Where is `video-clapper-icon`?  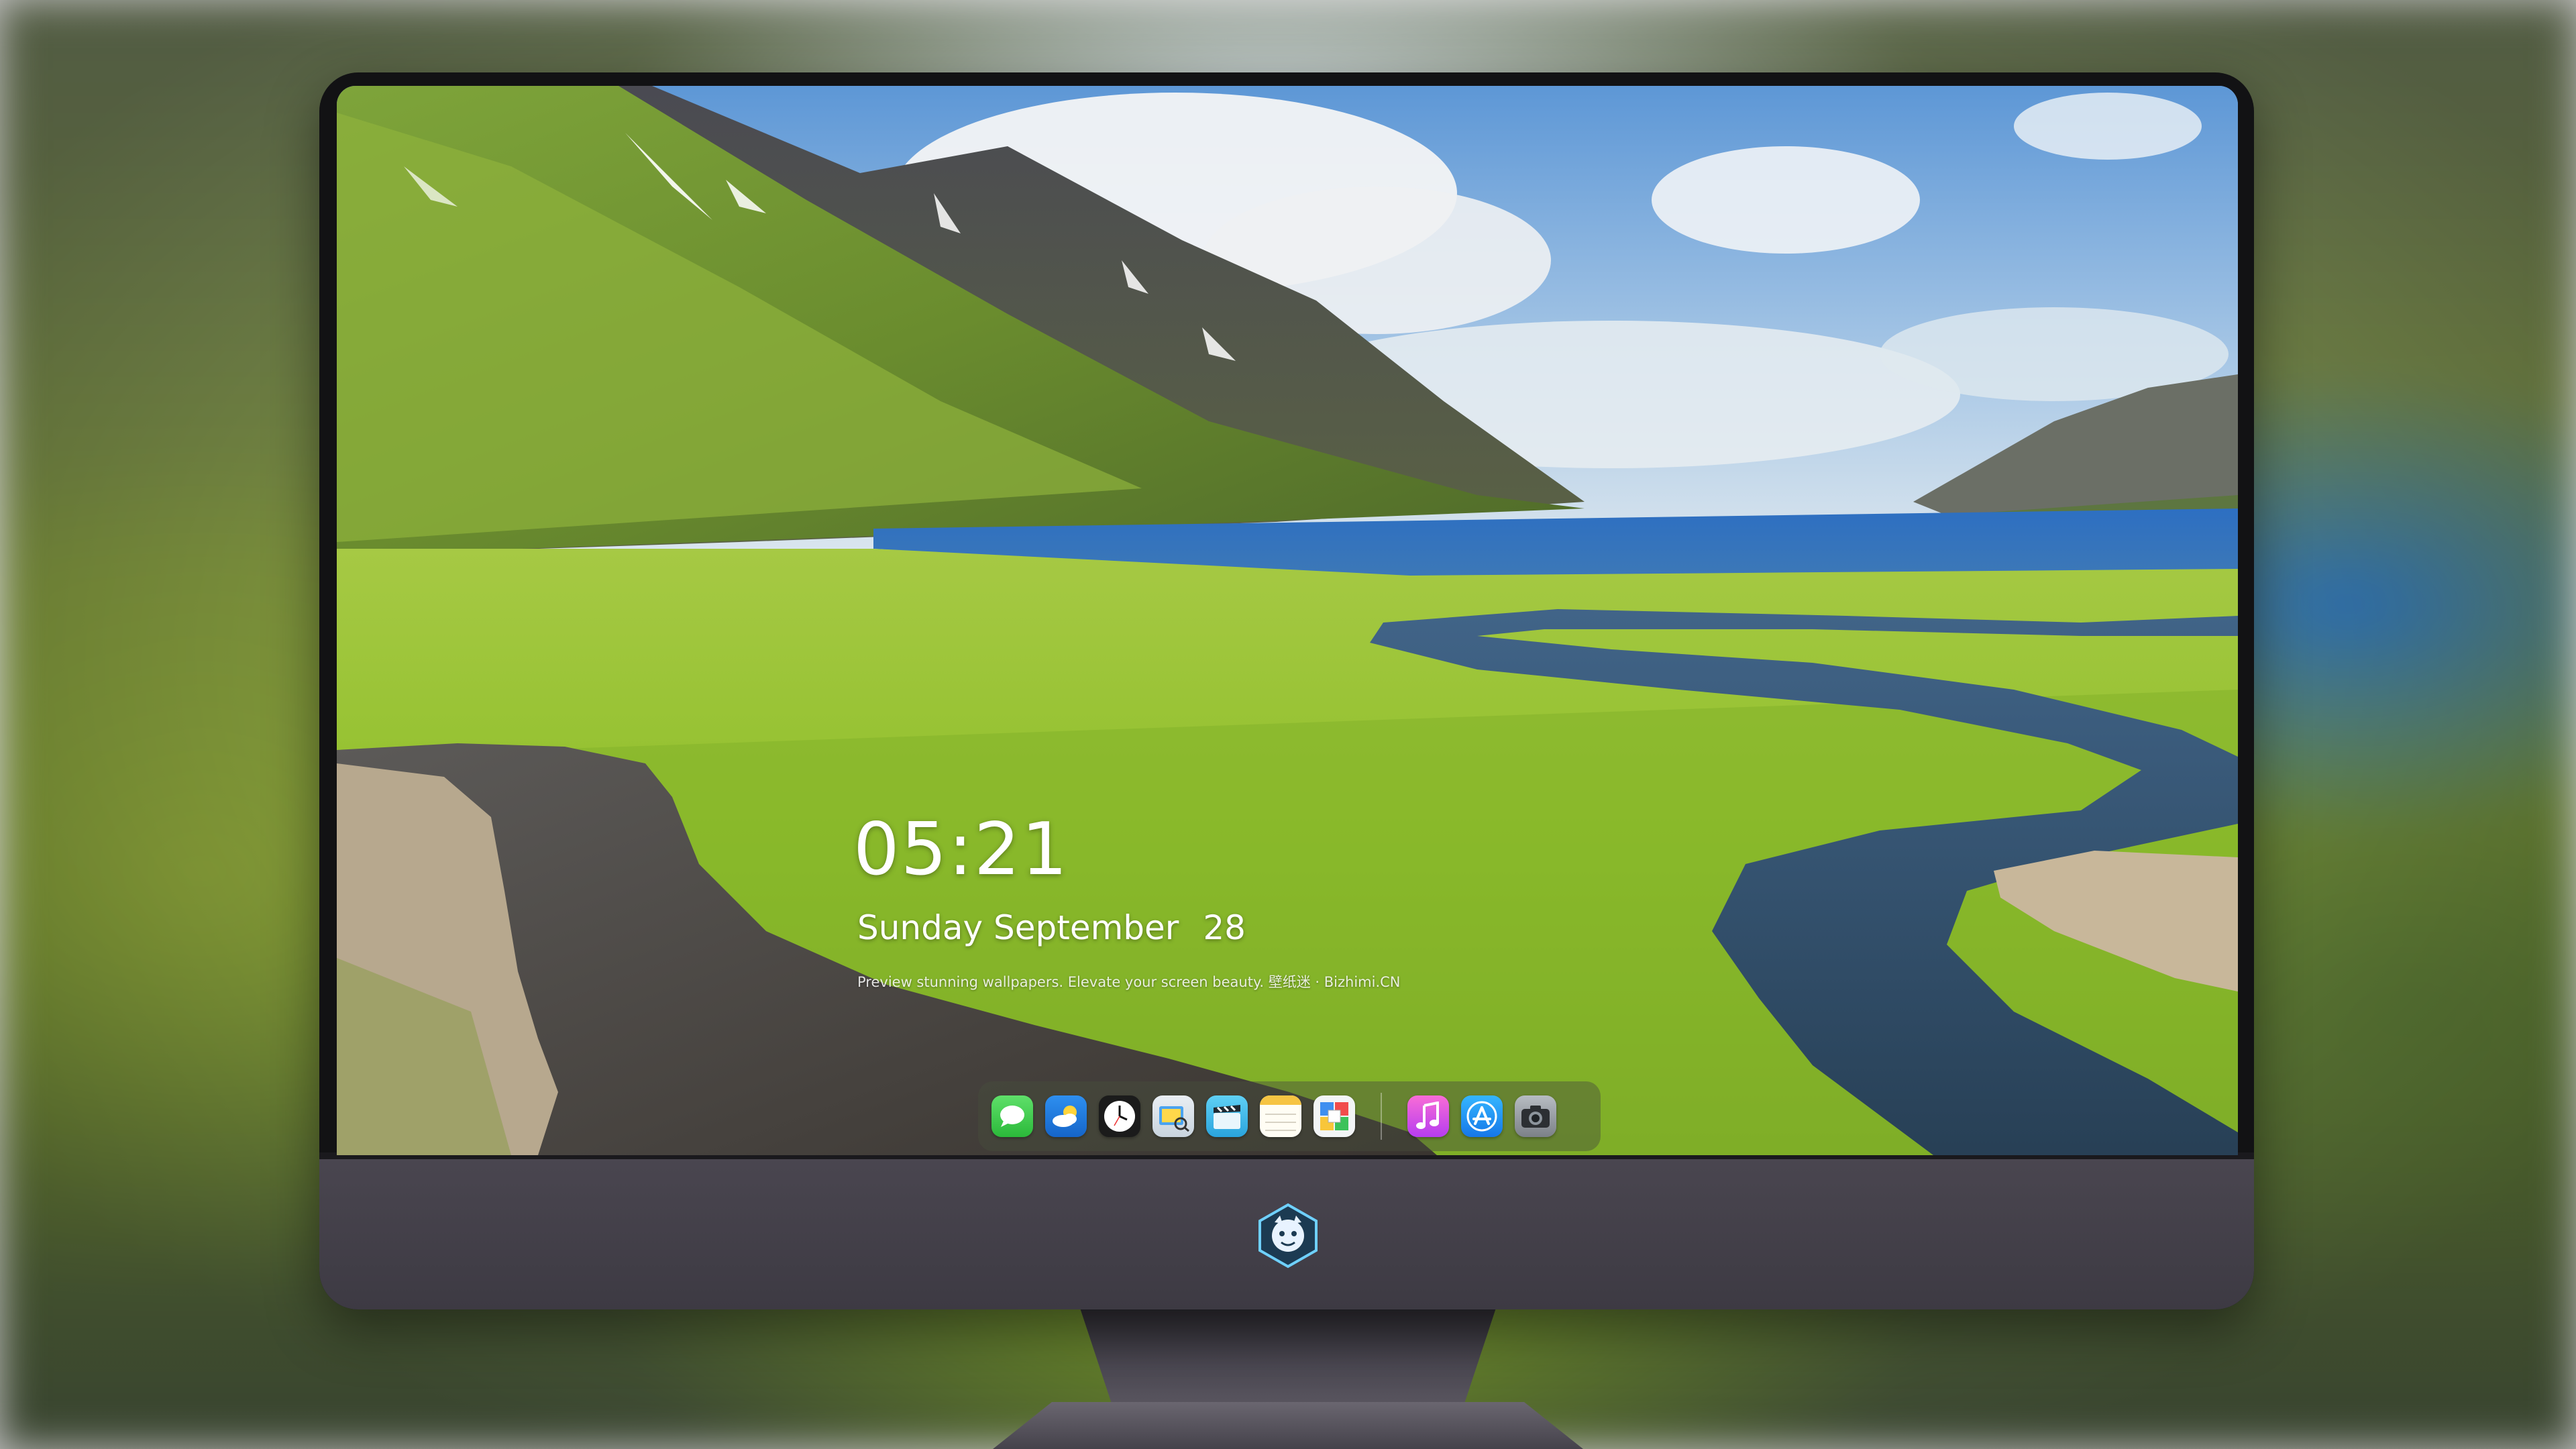
video-clapper-icon is located at coordinates (1227, 1116).